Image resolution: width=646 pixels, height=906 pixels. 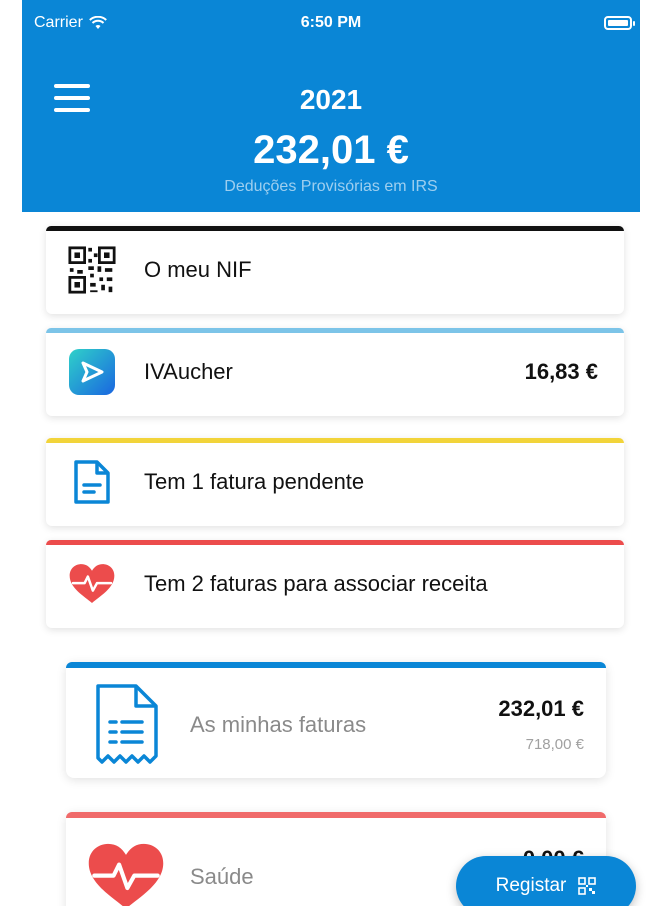 I want to click on pending-invoice-card: Tem 1 fatura pendente, so click(x=335, y=482).